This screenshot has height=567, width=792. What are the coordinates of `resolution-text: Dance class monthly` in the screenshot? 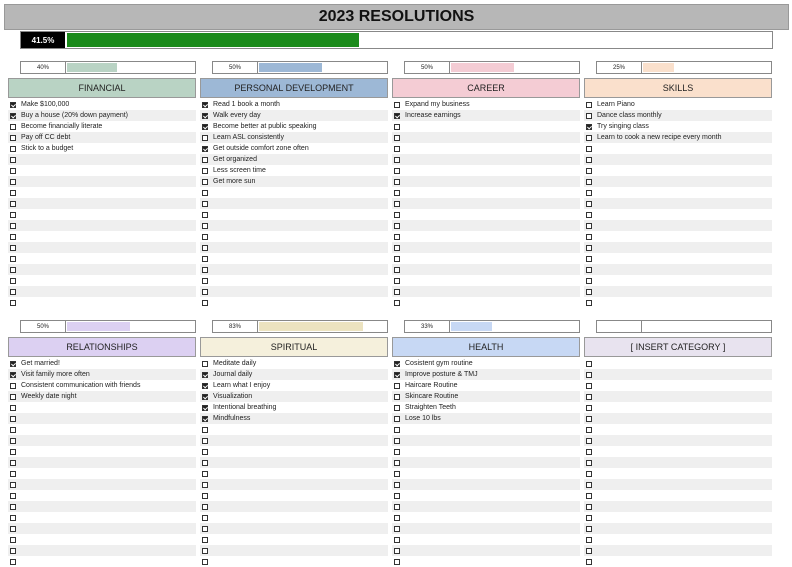 It's located at (629, 115).